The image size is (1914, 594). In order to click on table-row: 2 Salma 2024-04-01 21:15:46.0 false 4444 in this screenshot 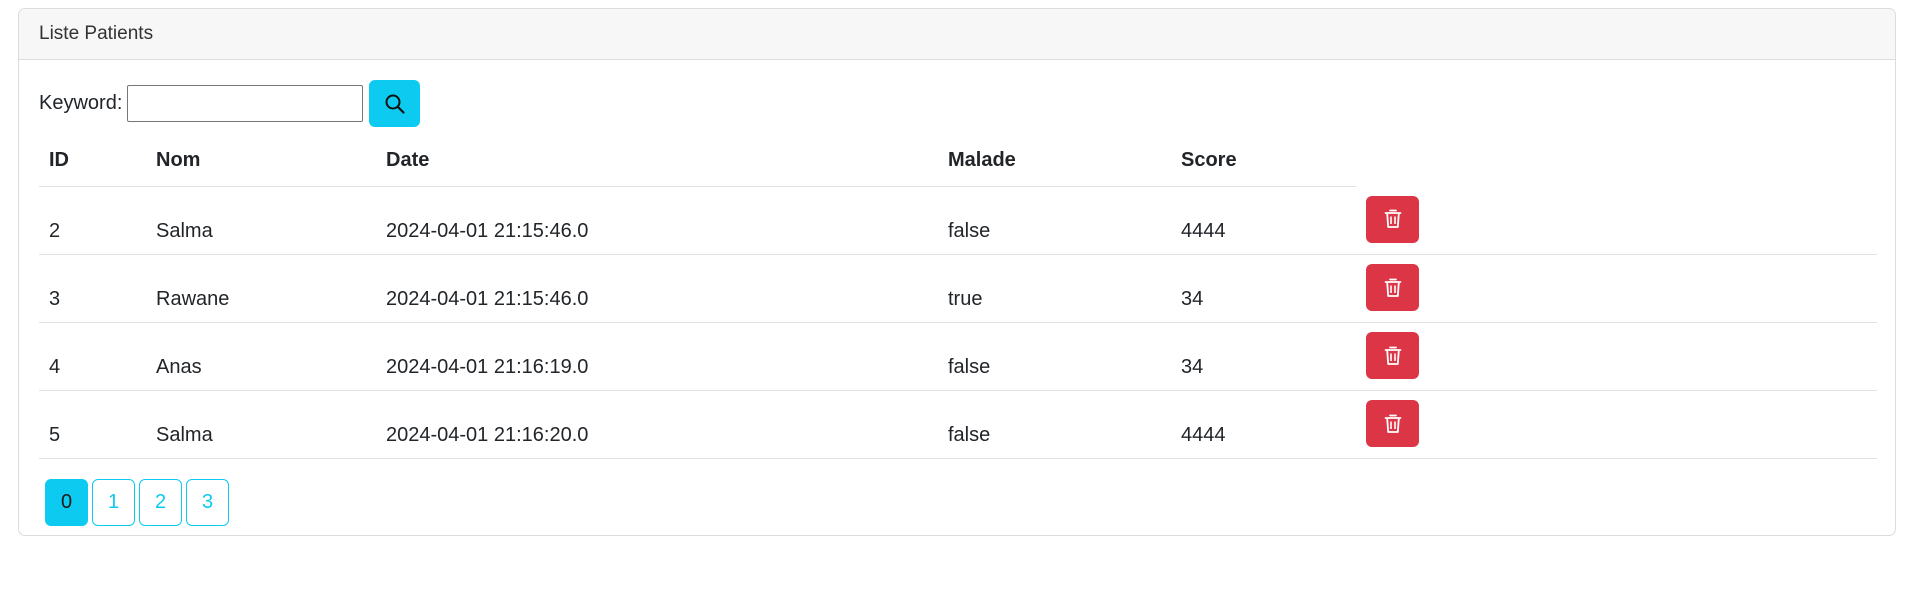, I will do `click(958, 220)`.